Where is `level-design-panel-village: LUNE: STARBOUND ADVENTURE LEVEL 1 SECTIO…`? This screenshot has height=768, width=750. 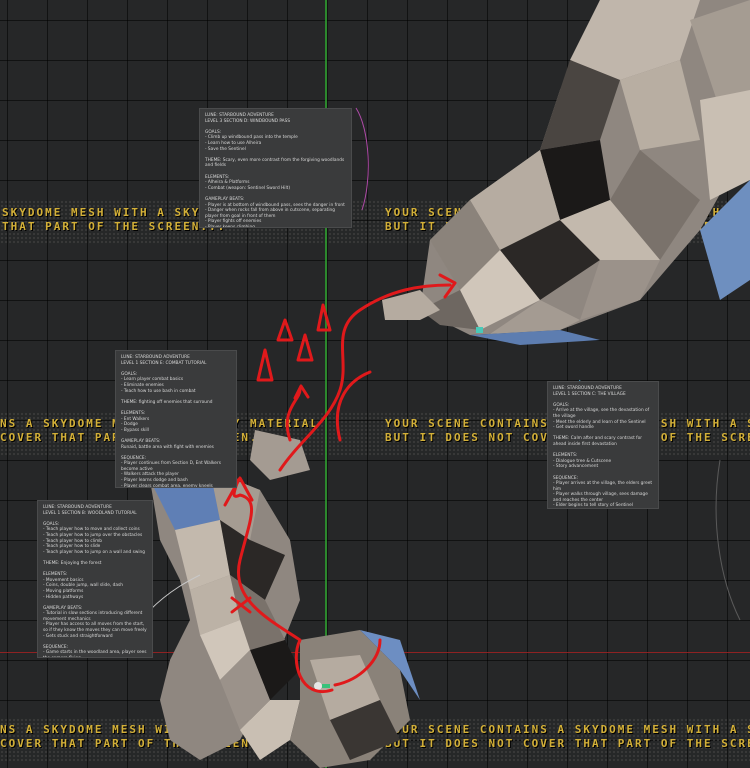 level-design-panel-village: LUNE: STARBOUND ADVENTURE LEVEL 1 SECTIO… is located at coordinates (603, 445).